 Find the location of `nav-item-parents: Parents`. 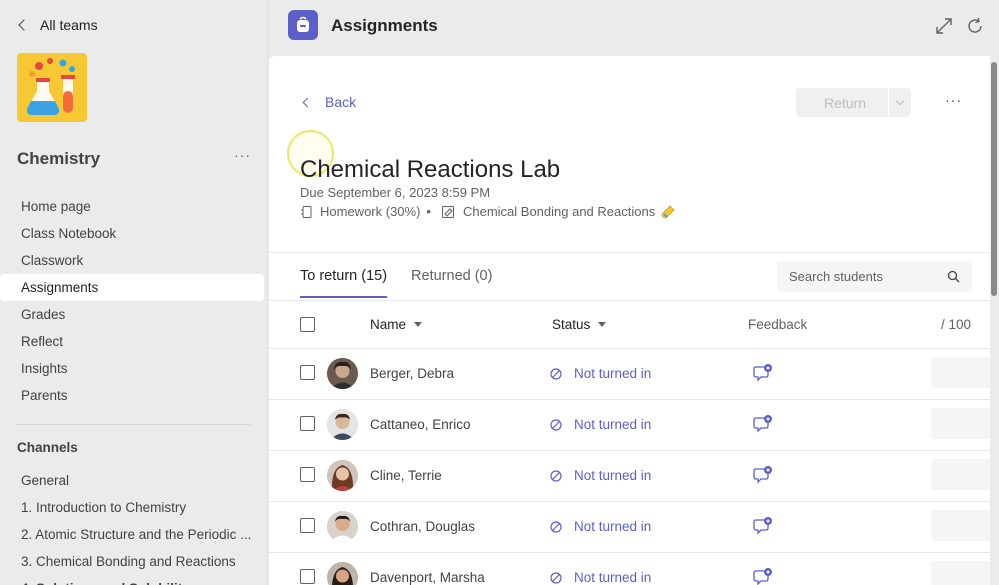

nav-item-parents: Parents is located at coordinates (134, 395).